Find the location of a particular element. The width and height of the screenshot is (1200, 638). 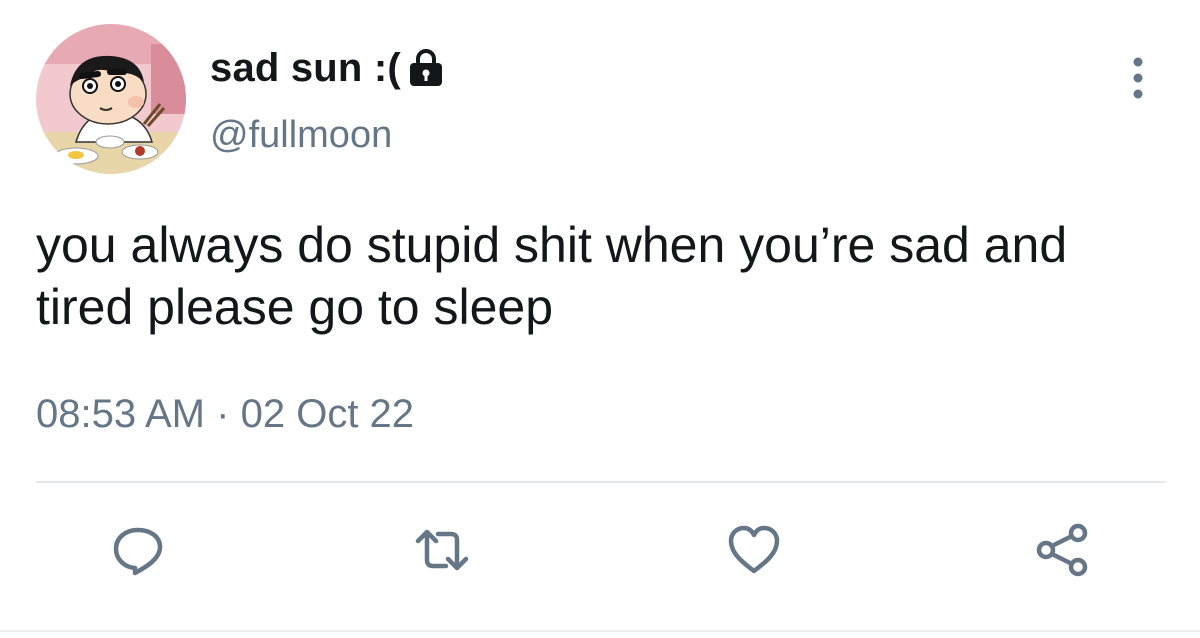

avatar-image is located at coordinates (111, 99).